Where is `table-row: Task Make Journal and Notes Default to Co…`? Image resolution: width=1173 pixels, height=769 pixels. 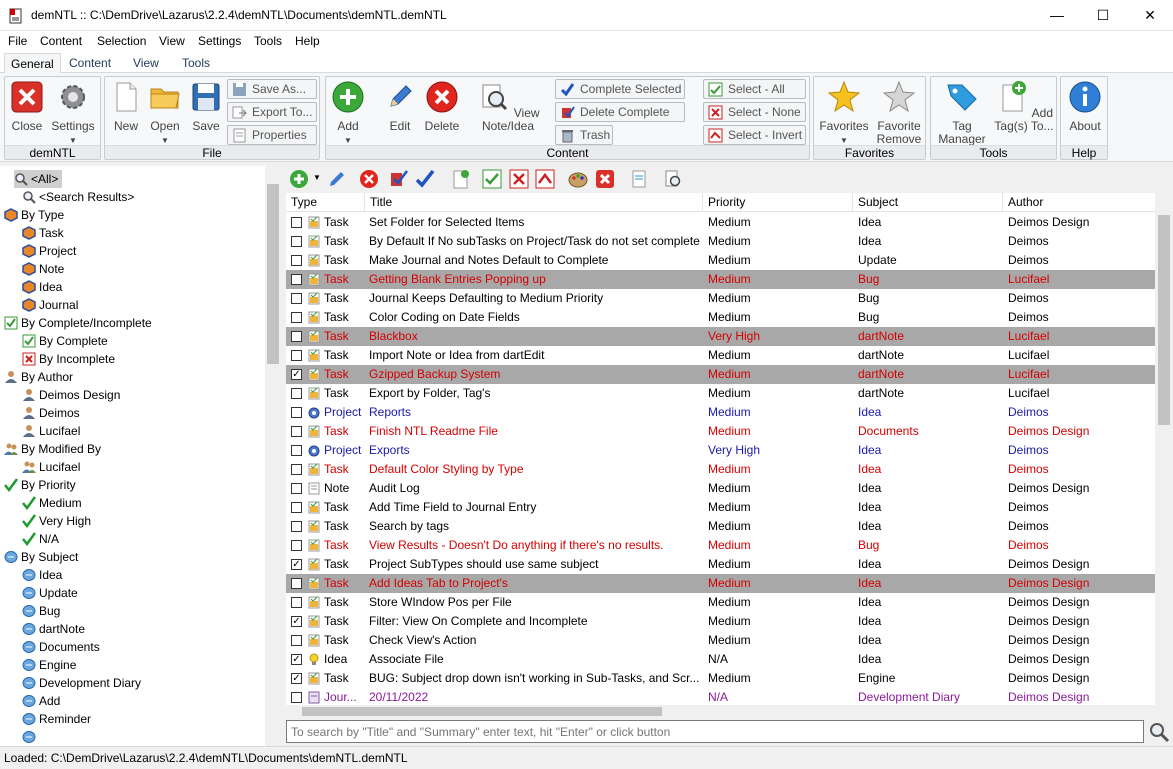
table-row: Task Make Journal and Notes Default to Co… is located at coordinates (720, 260).